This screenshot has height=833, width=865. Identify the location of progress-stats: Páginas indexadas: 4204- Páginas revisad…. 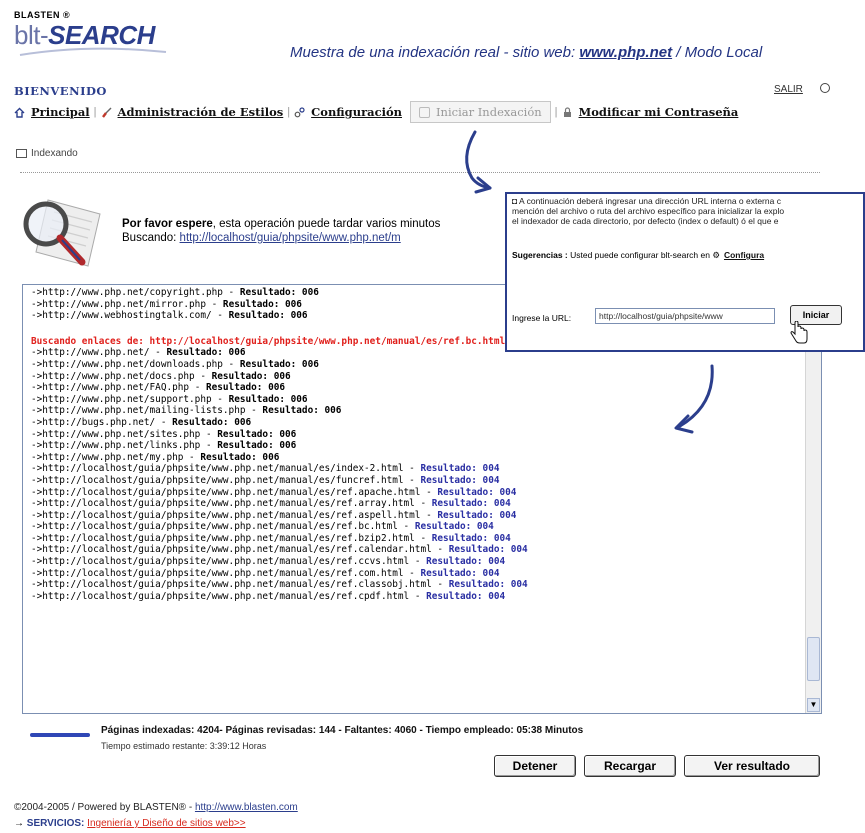
(342, 730).